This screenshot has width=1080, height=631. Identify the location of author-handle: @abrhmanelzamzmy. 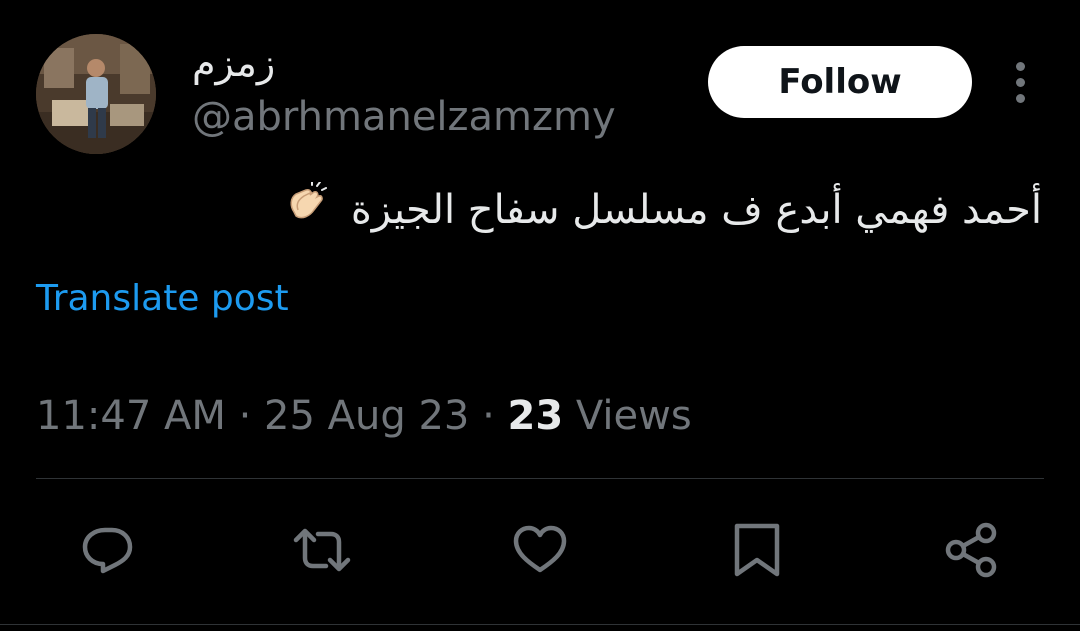
(404, 117).